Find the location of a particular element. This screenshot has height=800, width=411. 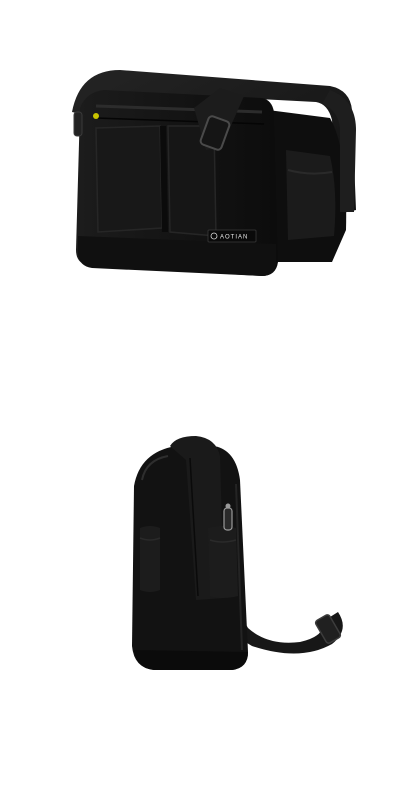

zipper-pull-side is located at coordinates (228, 519).